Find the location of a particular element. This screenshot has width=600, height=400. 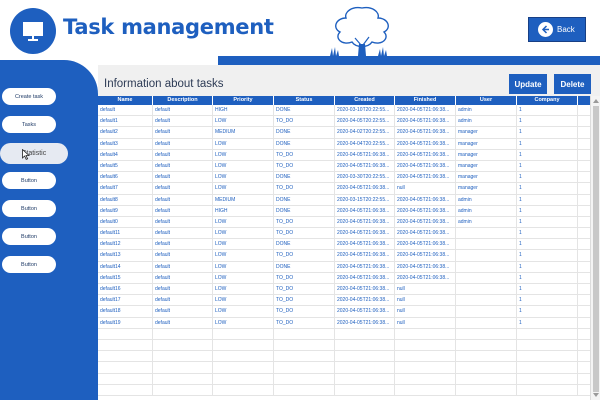

table-cell: default16 is located at coordinates (125, 290).